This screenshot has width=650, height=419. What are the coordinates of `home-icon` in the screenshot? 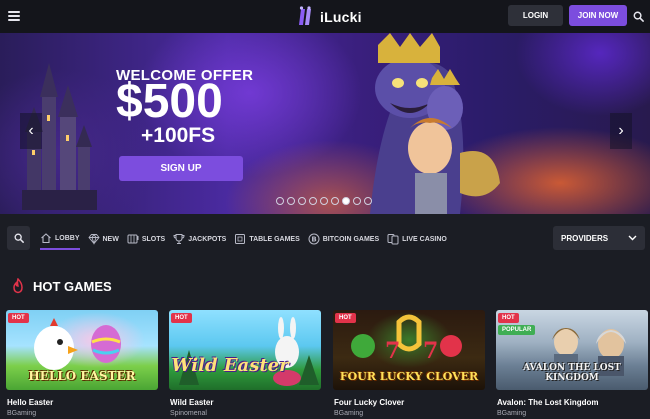 It's located at (46, 238).